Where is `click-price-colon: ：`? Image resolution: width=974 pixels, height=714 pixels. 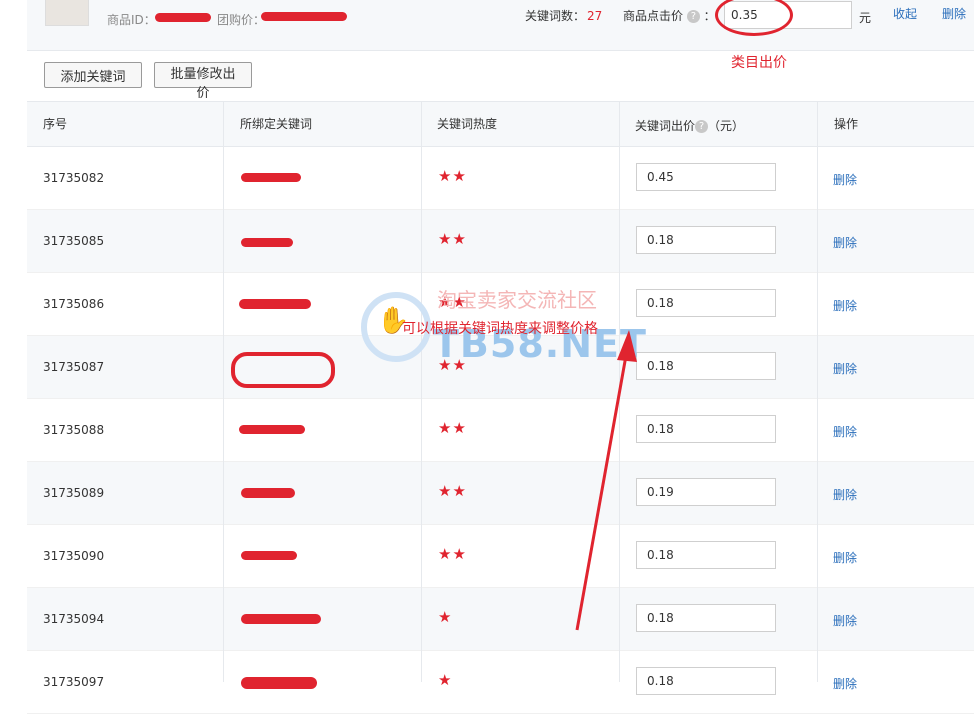
click-price-colon: ： is located at coordinates (709, 16).